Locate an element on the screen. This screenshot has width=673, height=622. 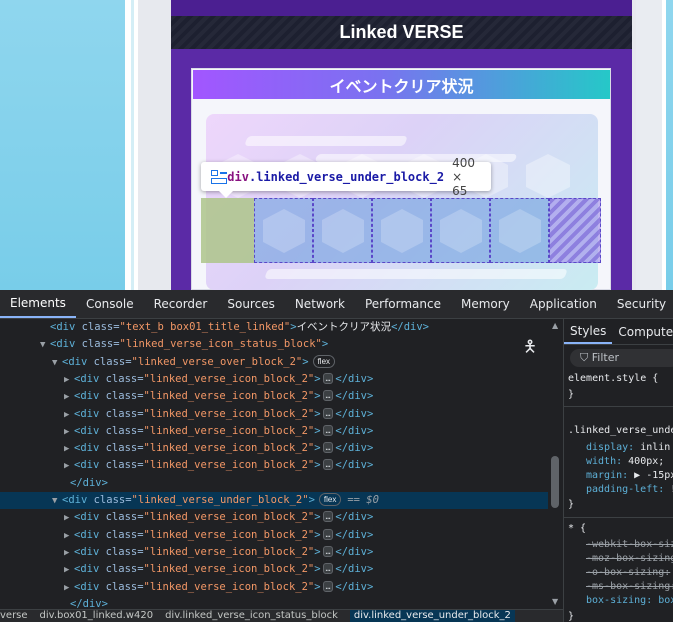
styles-tab-styles: Styles is located at coordinates (588, 331).